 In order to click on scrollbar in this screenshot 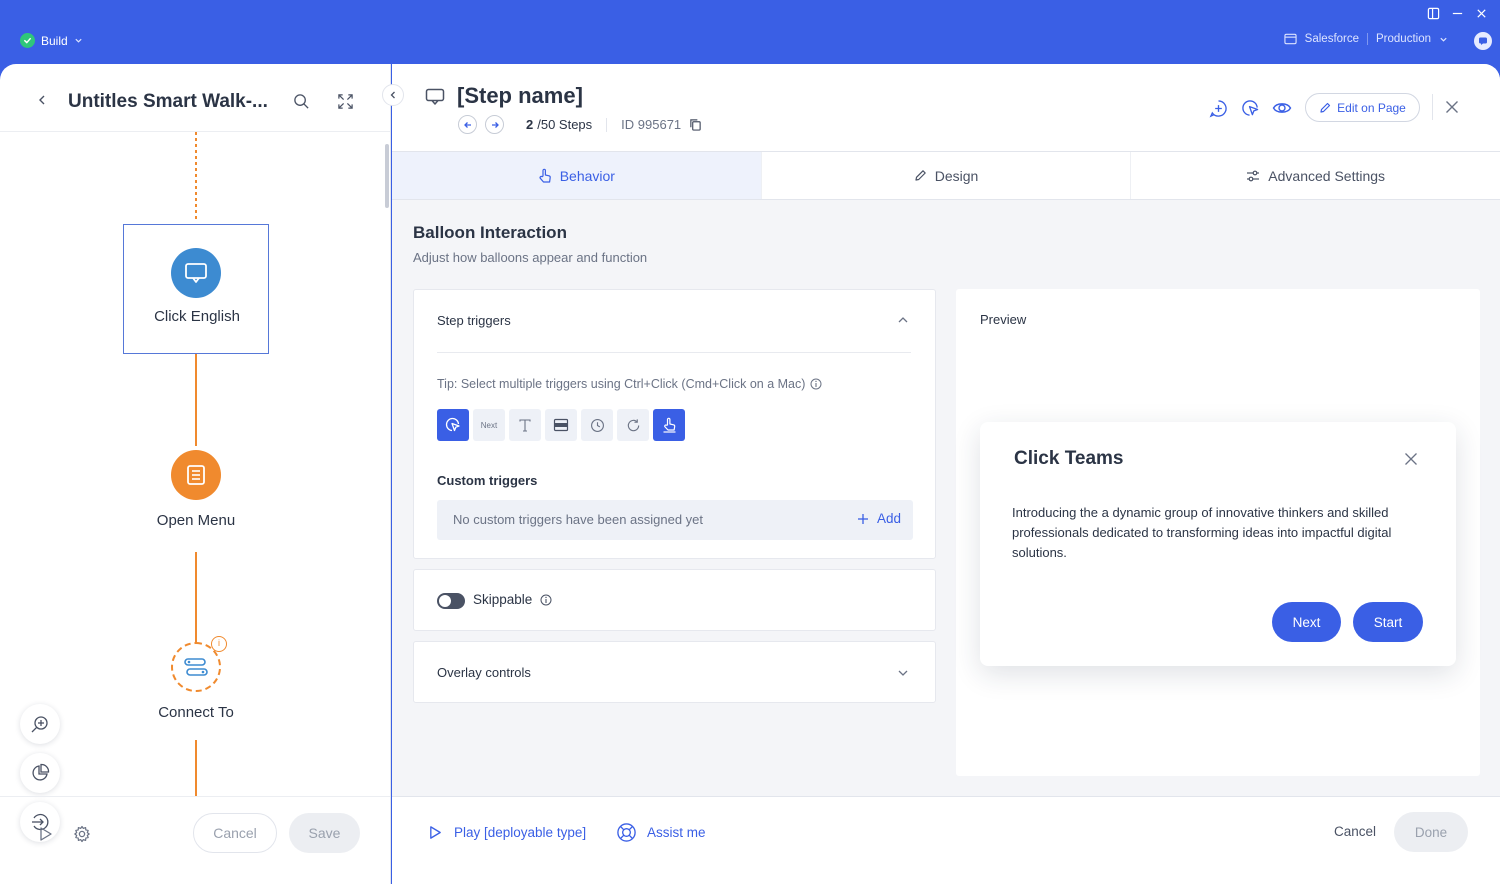, I will do `click(387, 176)`.